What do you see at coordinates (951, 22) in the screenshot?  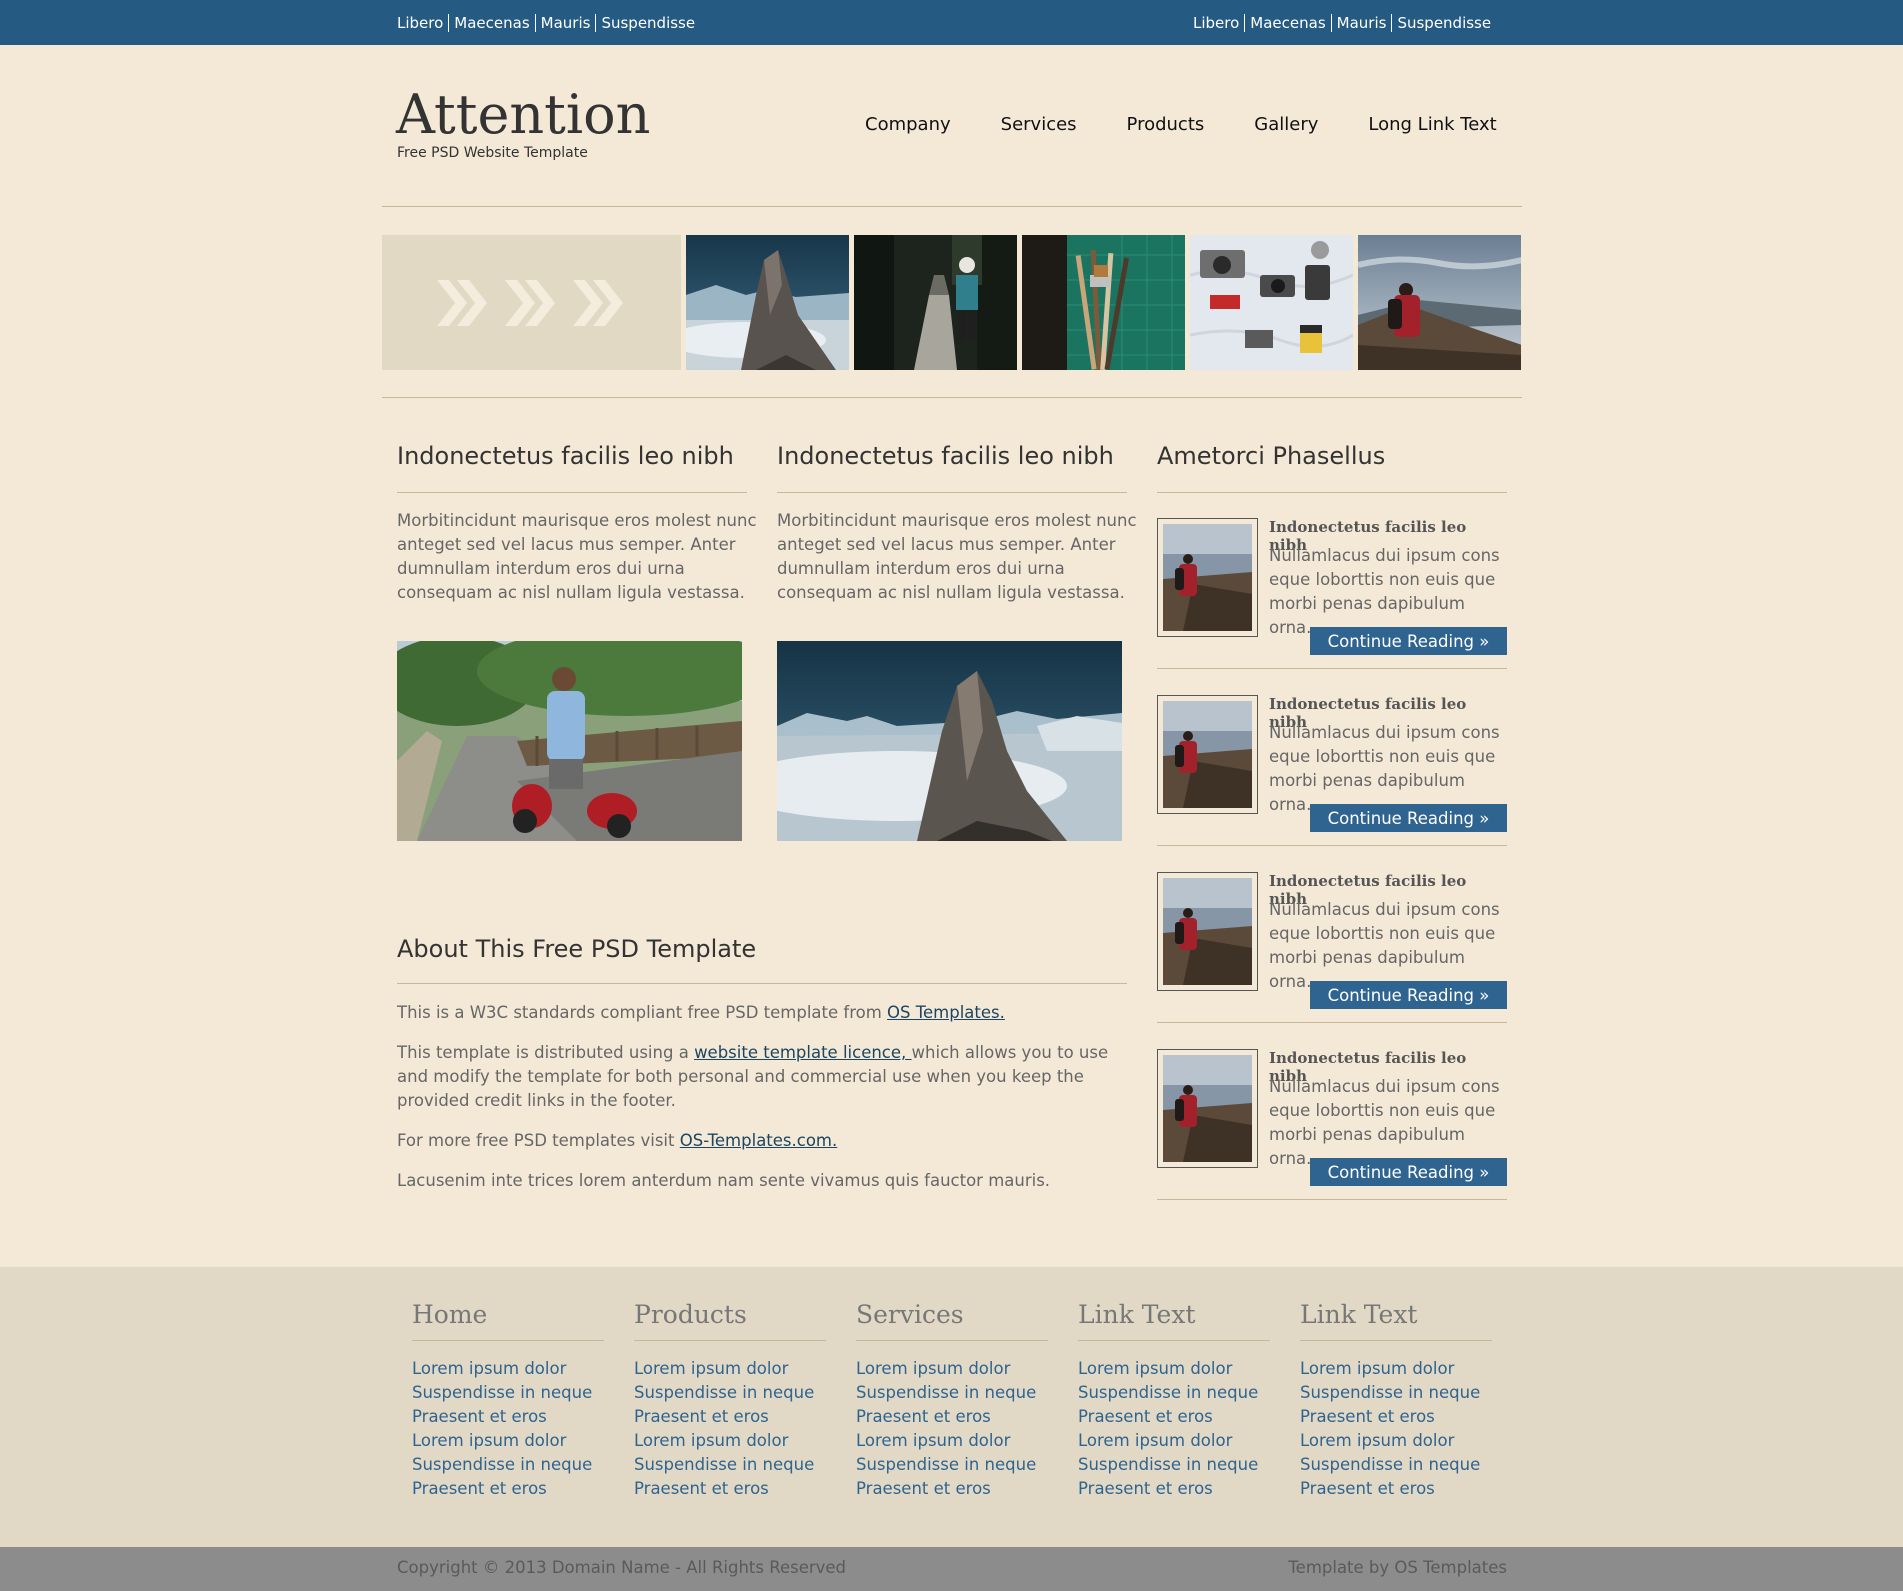 I see `top-bar` at bounding box center [951, 22].